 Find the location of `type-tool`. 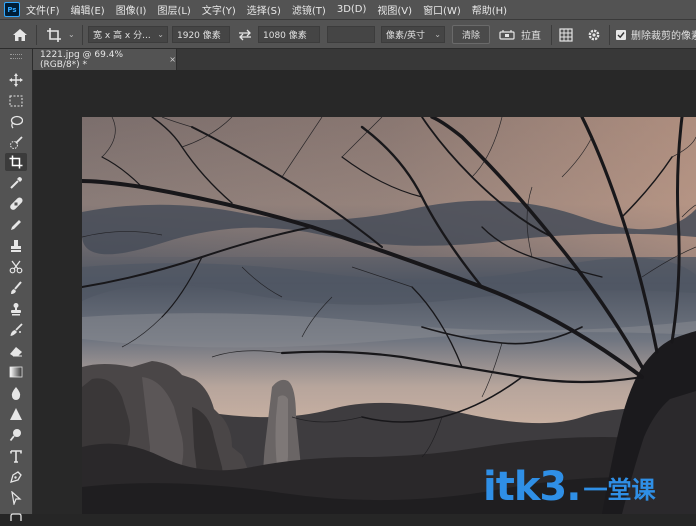

type-tool is located at coordinates (16, 456).